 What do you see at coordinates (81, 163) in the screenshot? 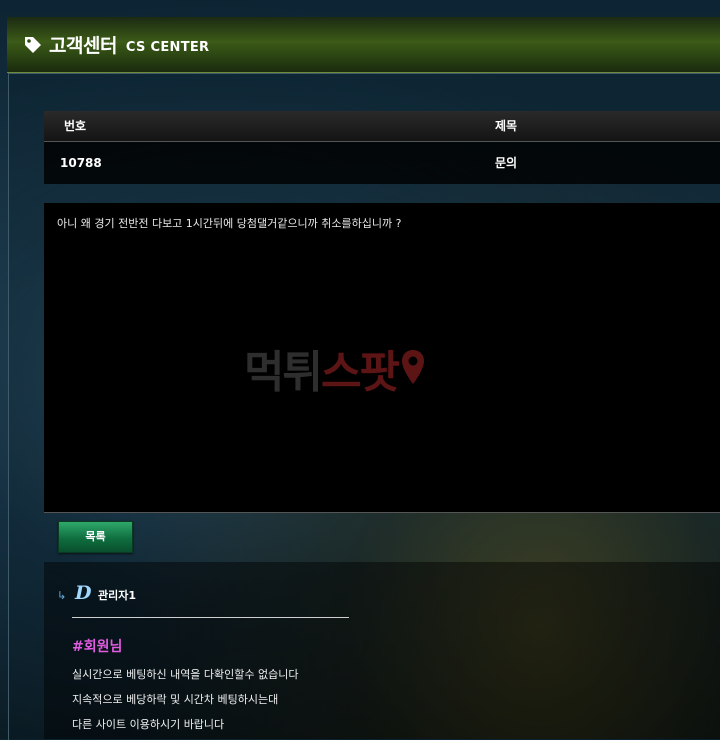
I see `post-number: 10788` at bounding box center [81, 163].